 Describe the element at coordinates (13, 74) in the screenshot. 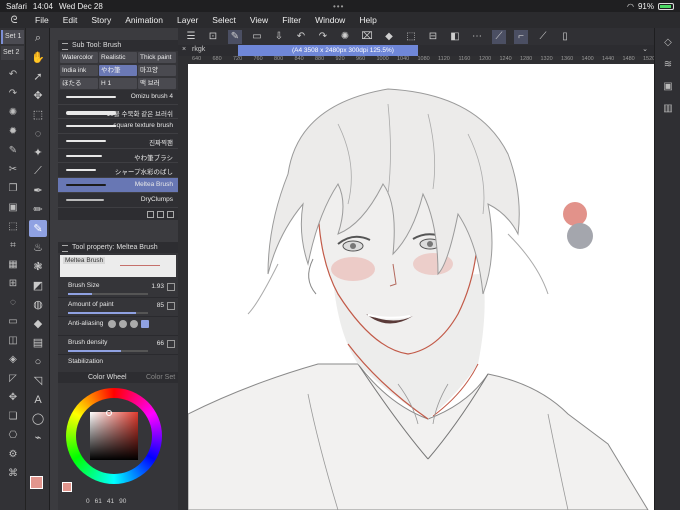

I see `undo-icon: ↶` at that location.